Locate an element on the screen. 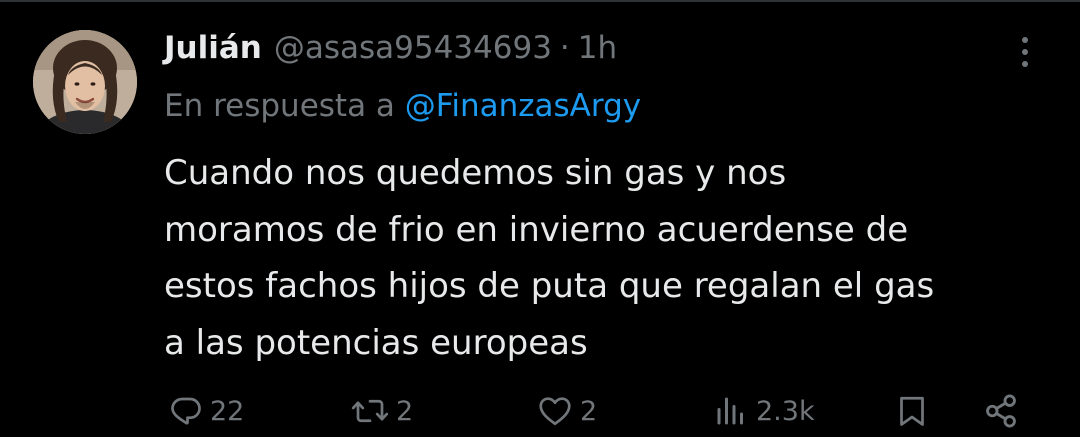 The image size is (1080, 437). more-vertical-icon is located at coordinates (1025, 52).